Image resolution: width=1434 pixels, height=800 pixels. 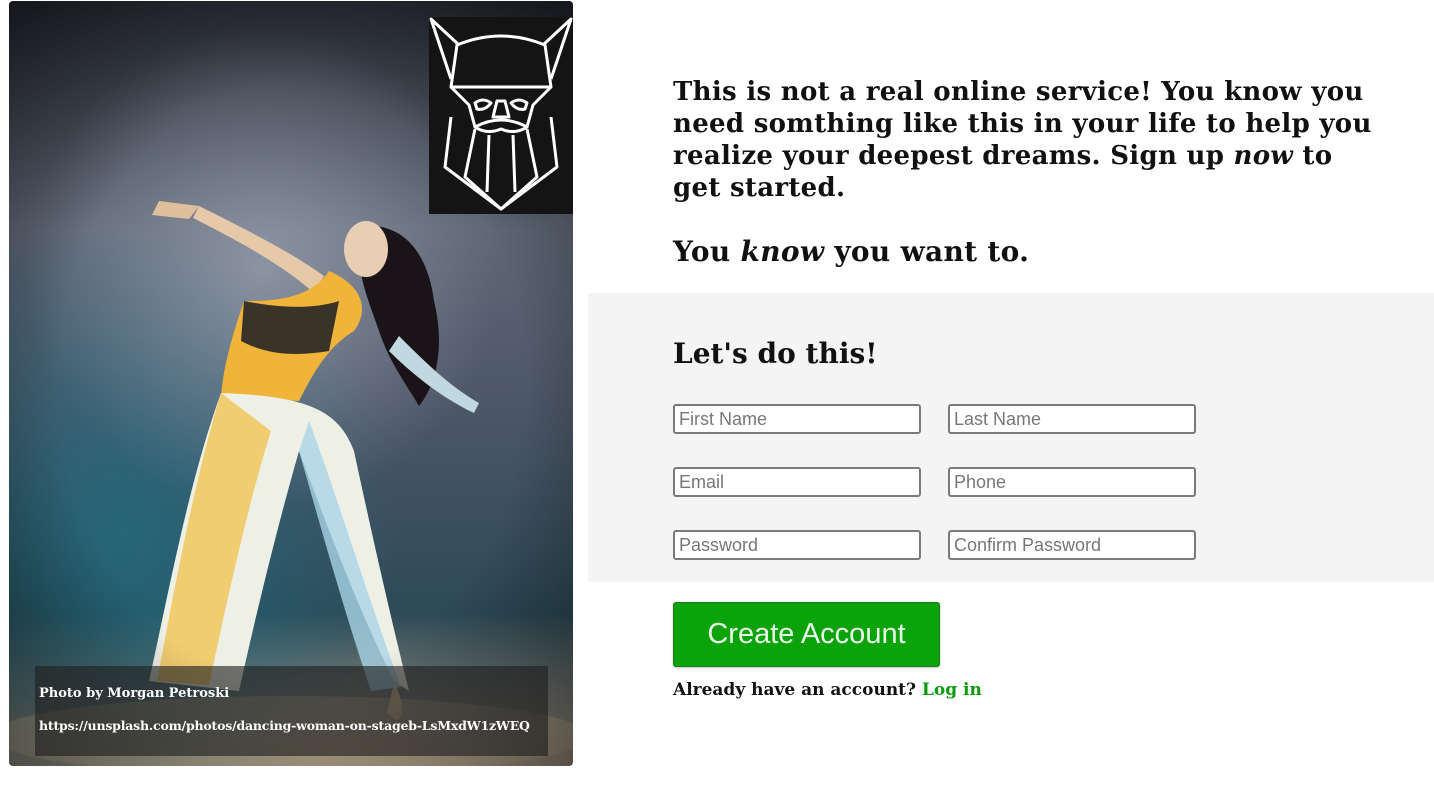 I want to click on create-account-button: Create Account, so click(x=806, y=634).